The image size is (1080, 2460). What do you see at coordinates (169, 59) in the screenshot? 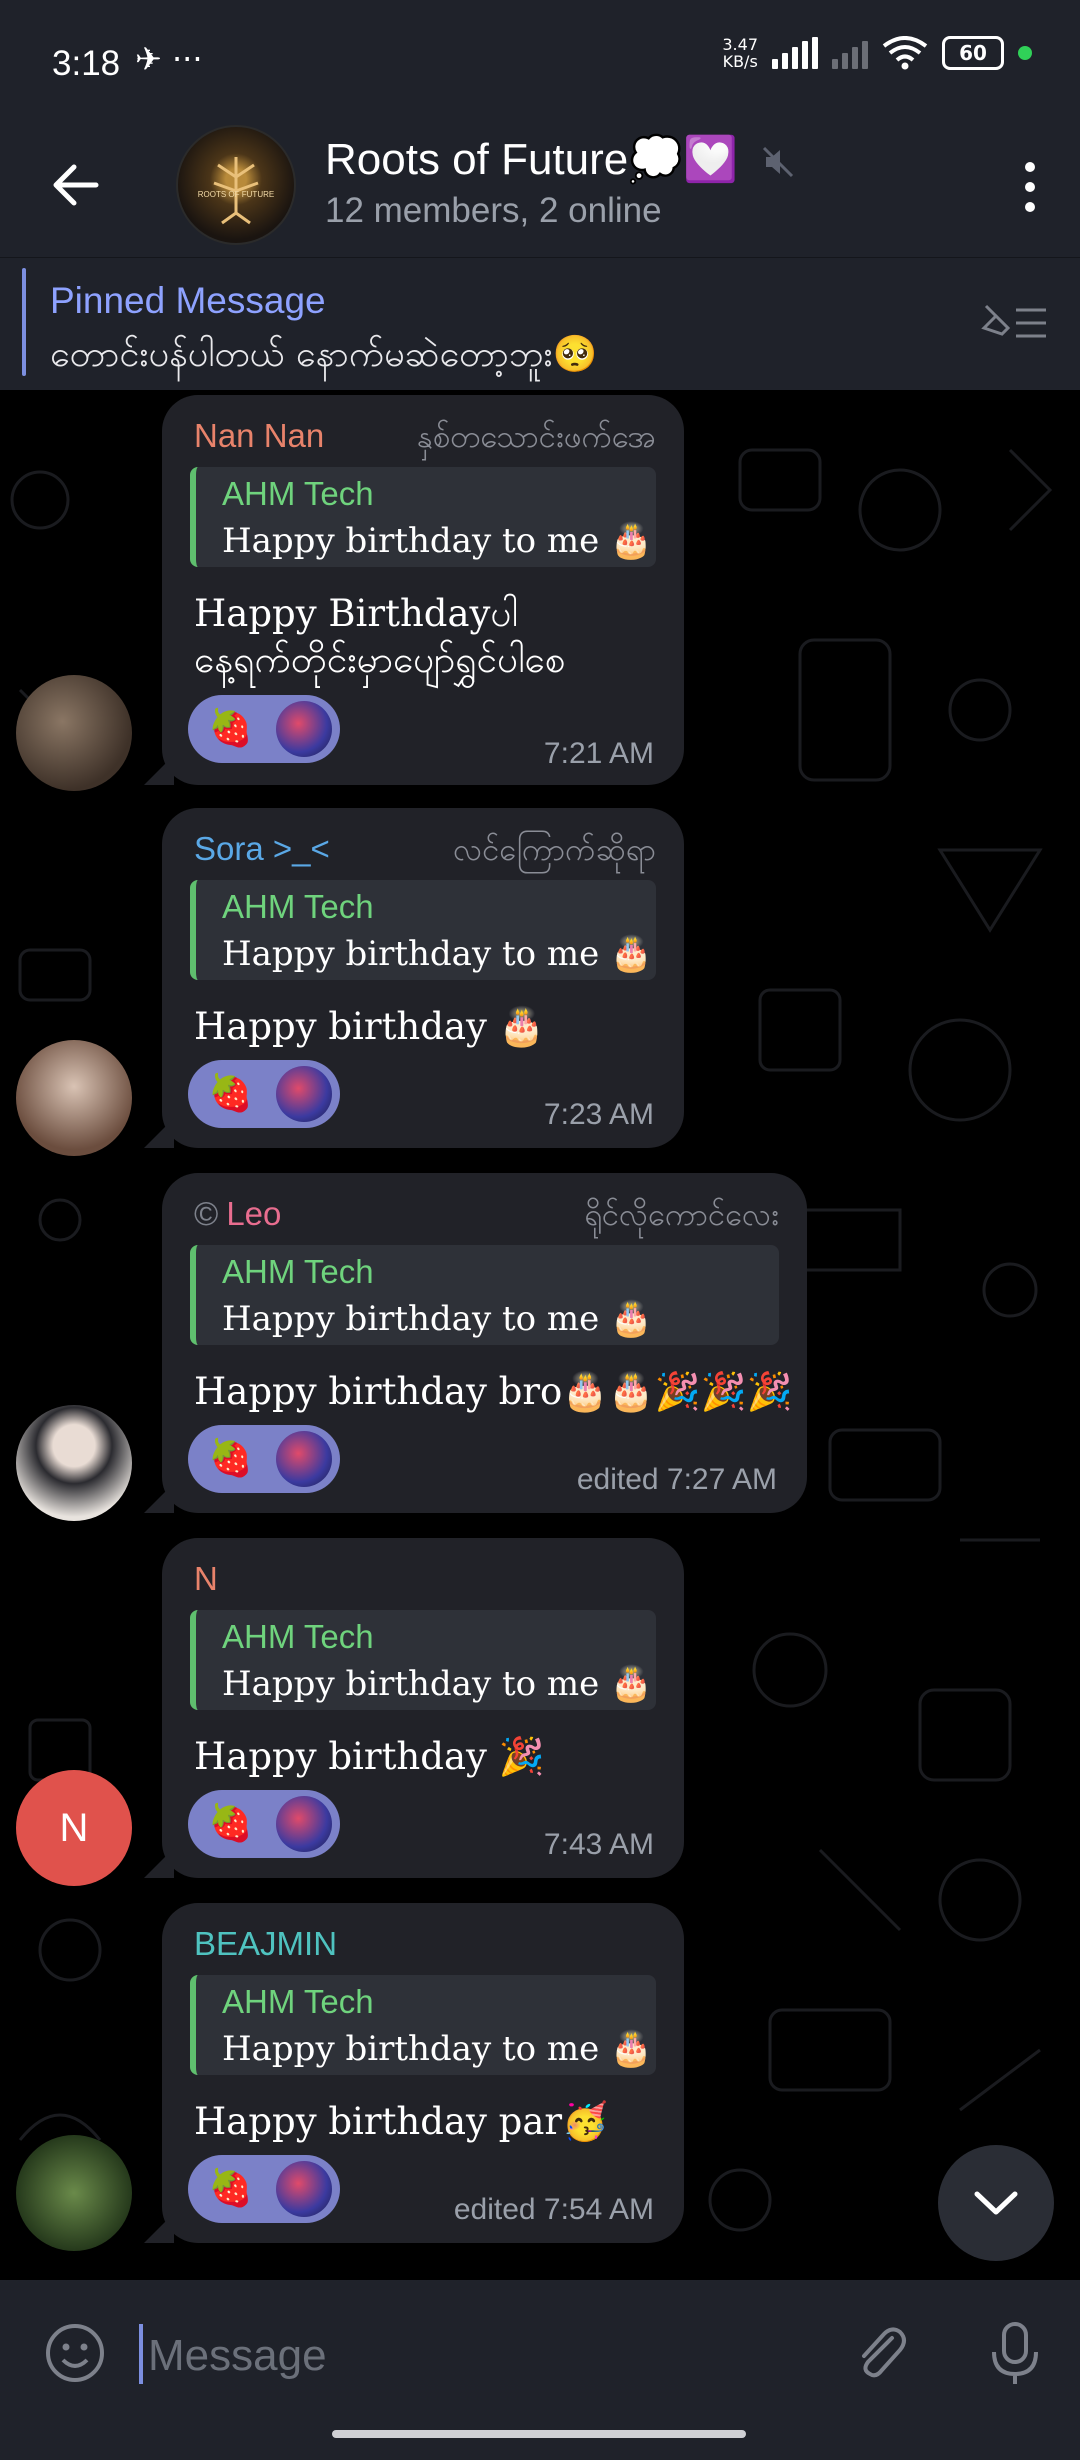
I see `notification-icons: ✈ ···` at bounding box center [169, 59].